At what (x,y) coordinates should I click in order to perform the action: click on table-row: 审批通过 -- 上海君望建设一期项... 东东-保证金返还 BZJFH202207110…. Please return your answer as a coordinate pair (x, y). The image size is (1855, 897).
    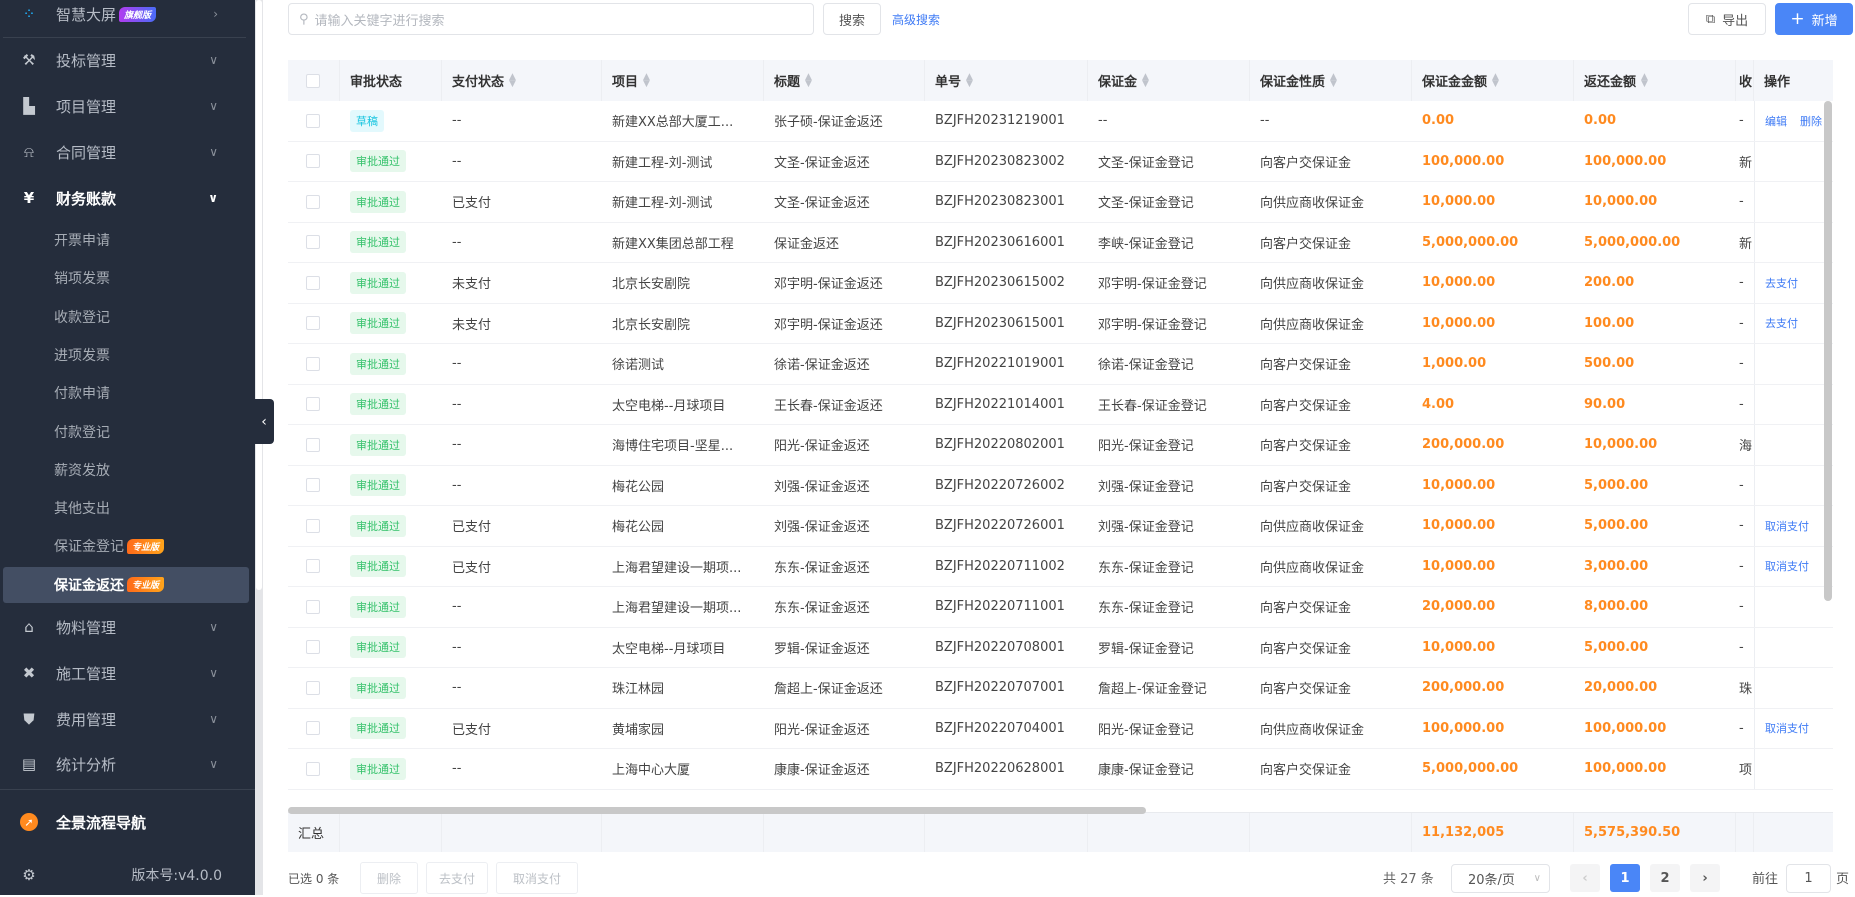
    Looking at the image, I should click on (1060, 607).